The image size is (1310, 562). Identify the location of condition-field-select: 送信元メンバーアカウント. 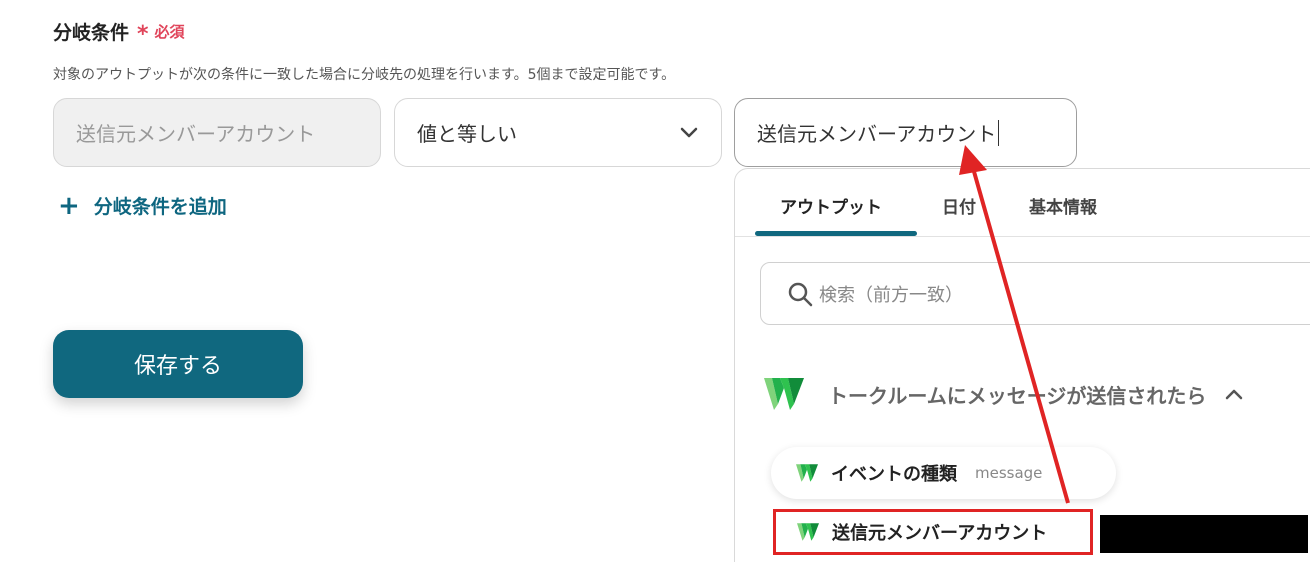
(217, 132).